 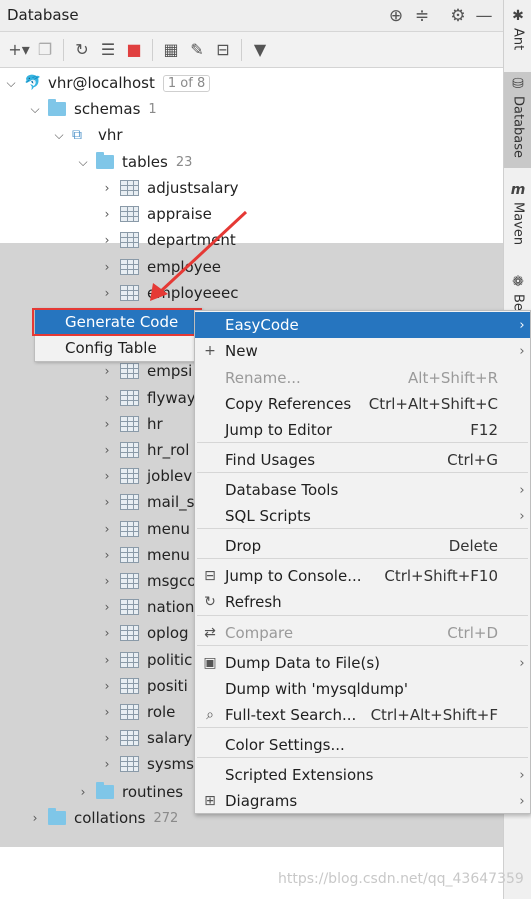 What do you see at coordinates (251, 83) in the screenshot?
I see `tree-node-connection: ⌵ 🐬 vhr@localhost 1 of 8` at bounding box center [251, 83].